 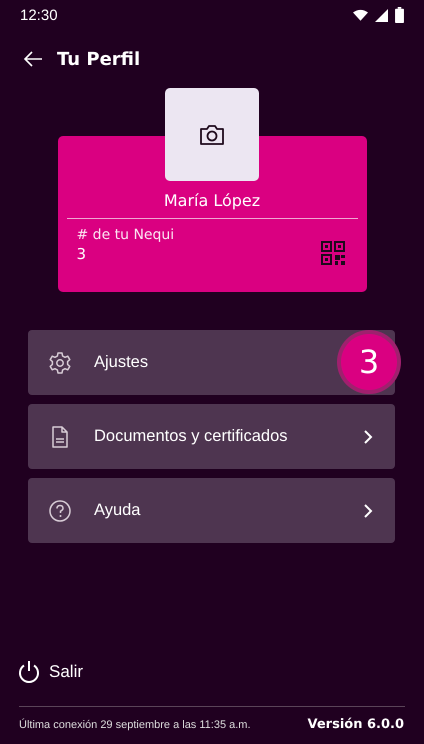 What do you see at coordinates (399, 15) in the screenshot?
I see `battery-icon` at bounding box center [399, 15].